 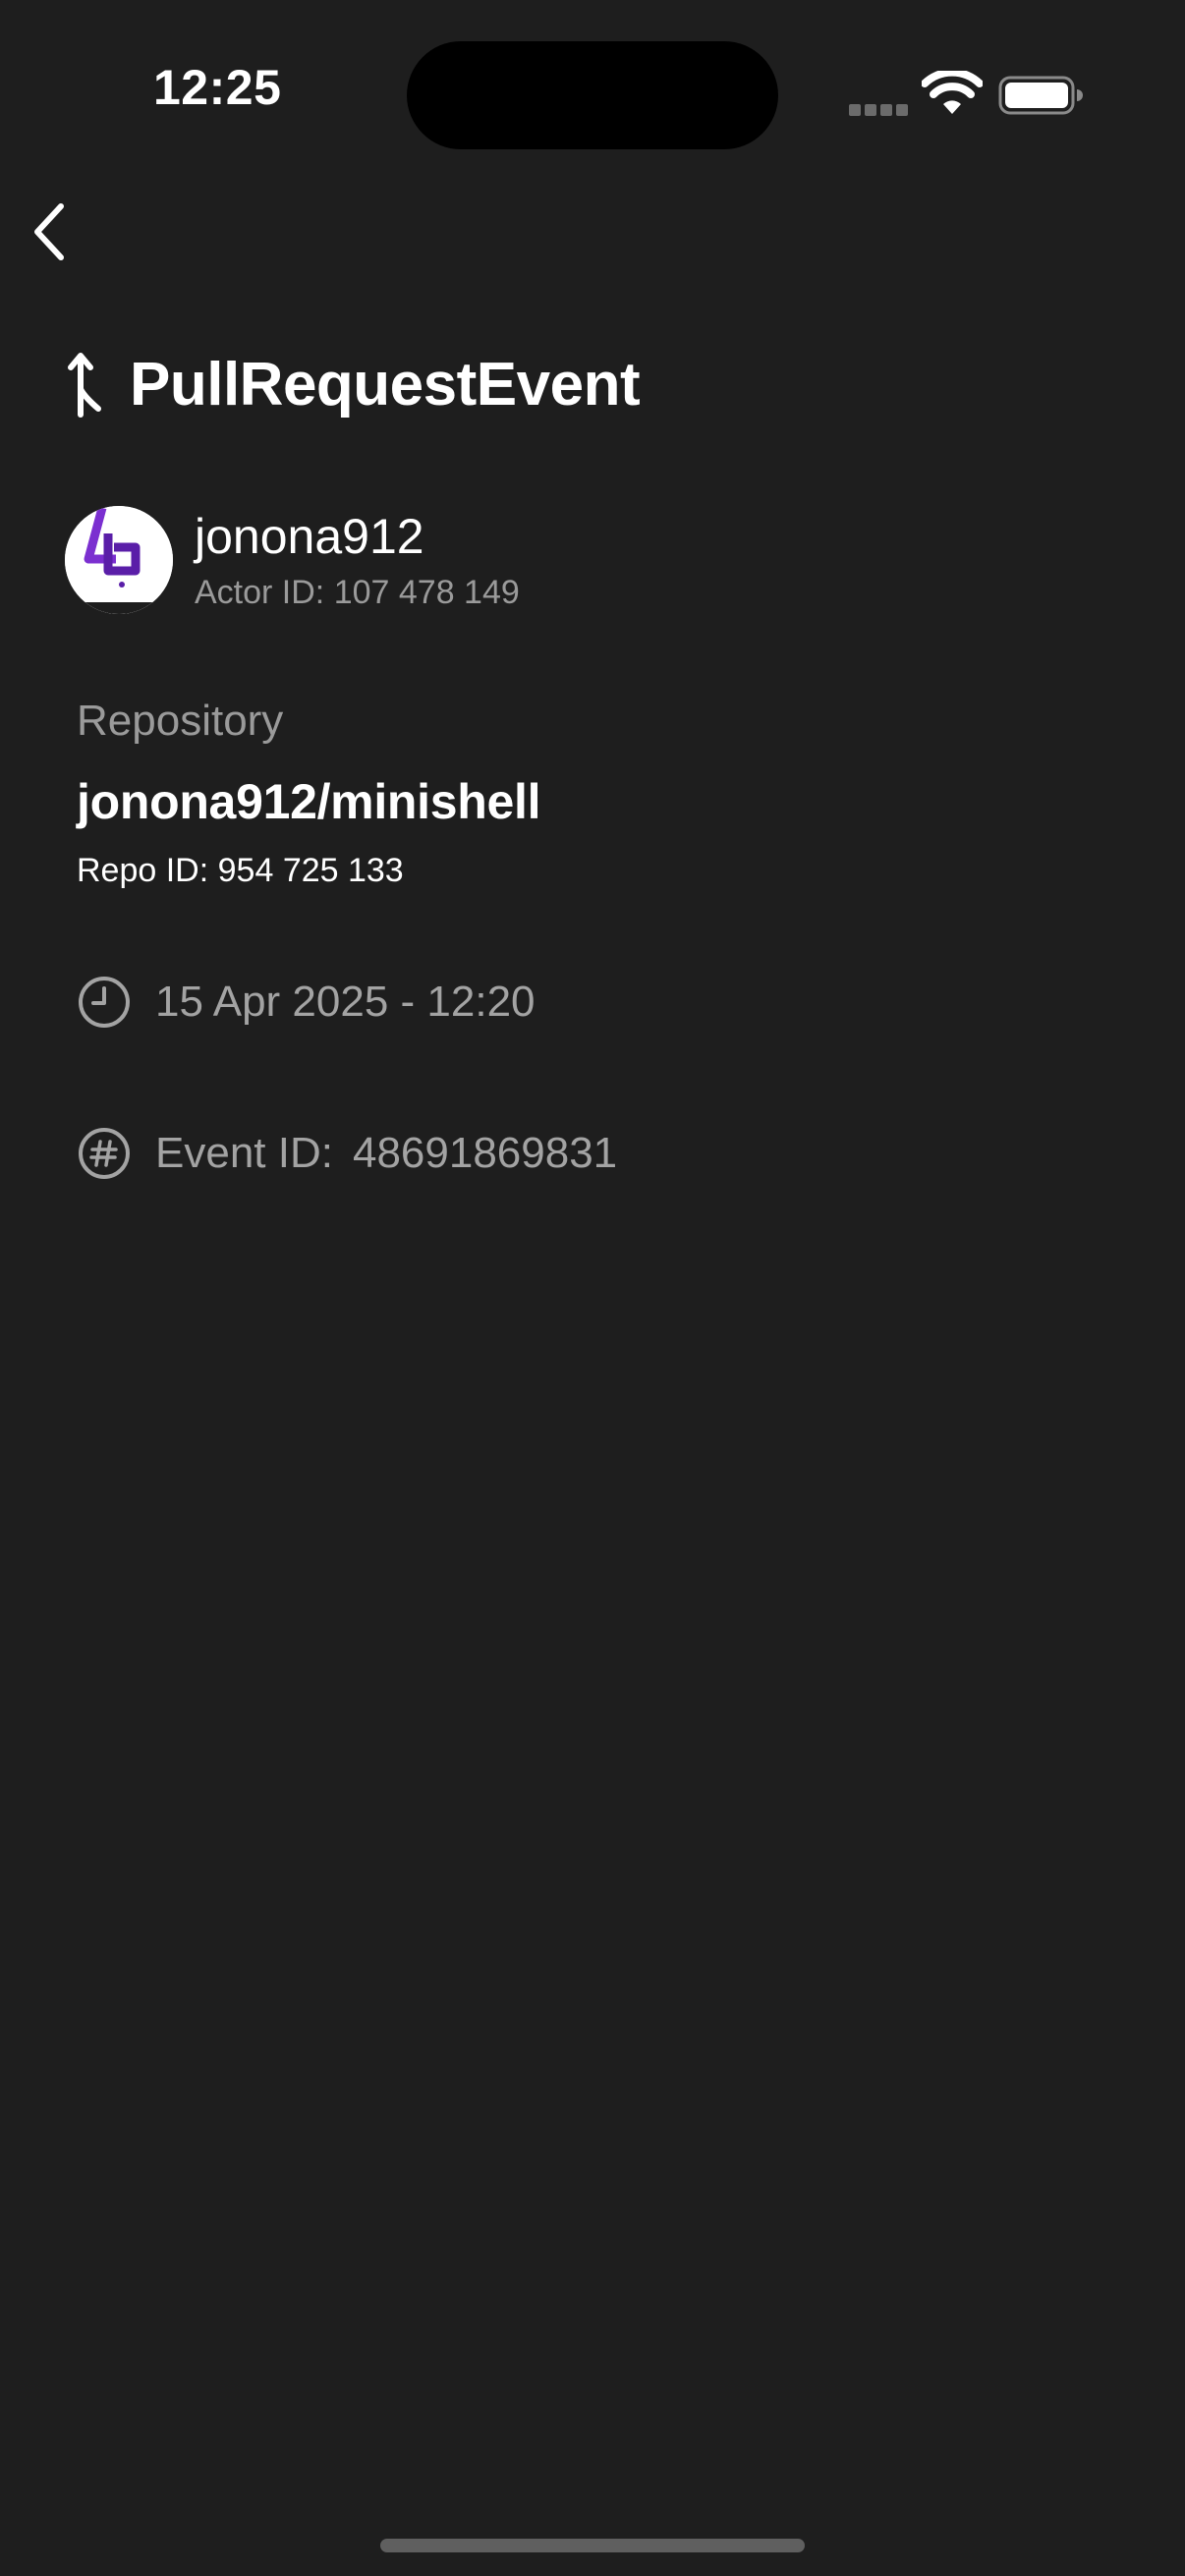 I want to click on page-title: PullRequestEvent, so click(x=385, y=385).